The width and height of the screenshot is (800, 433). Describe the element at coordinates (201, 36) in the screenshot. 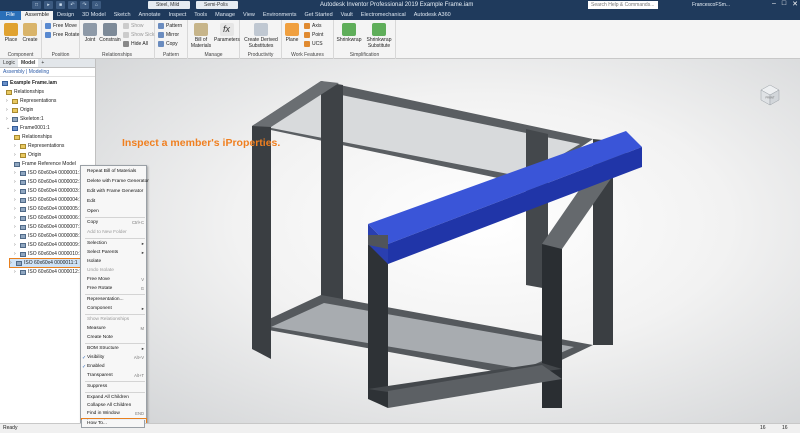

I see `bill-of-materials-button: Bill of Materials` at that location.